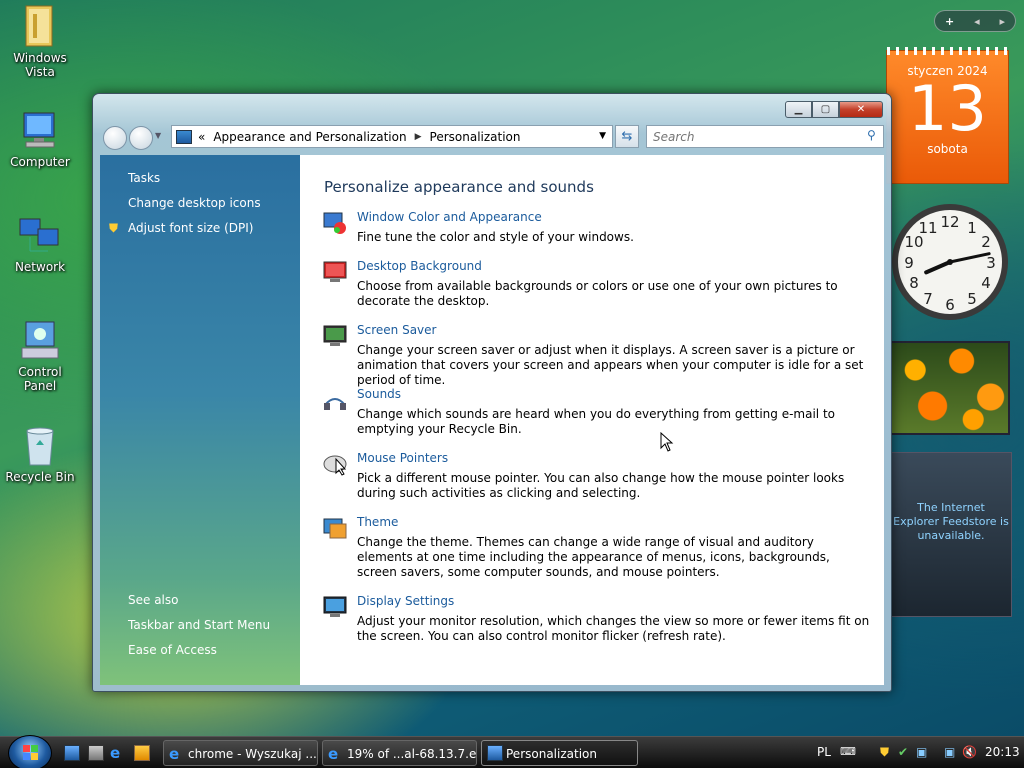 This screenshot has width=1024, height=768. I want to click on svg-text: 5, so click(972, 299).